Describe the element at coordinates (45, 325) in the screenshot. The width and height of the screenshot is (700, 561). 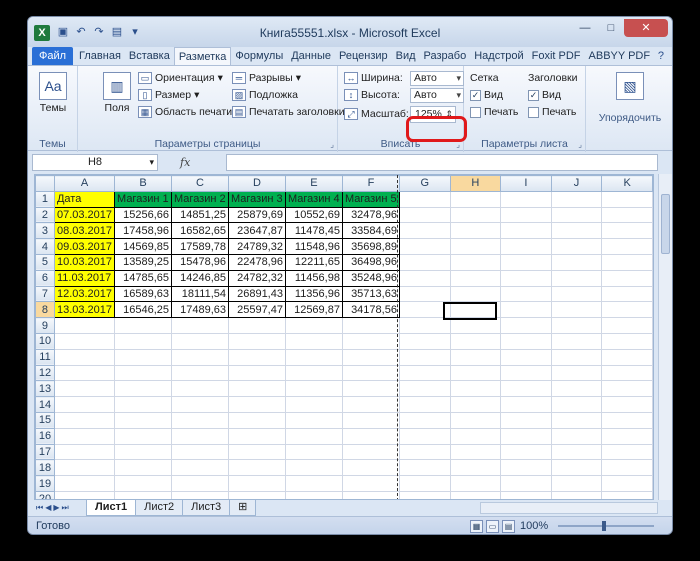
I see `row-header: 9` at that location.